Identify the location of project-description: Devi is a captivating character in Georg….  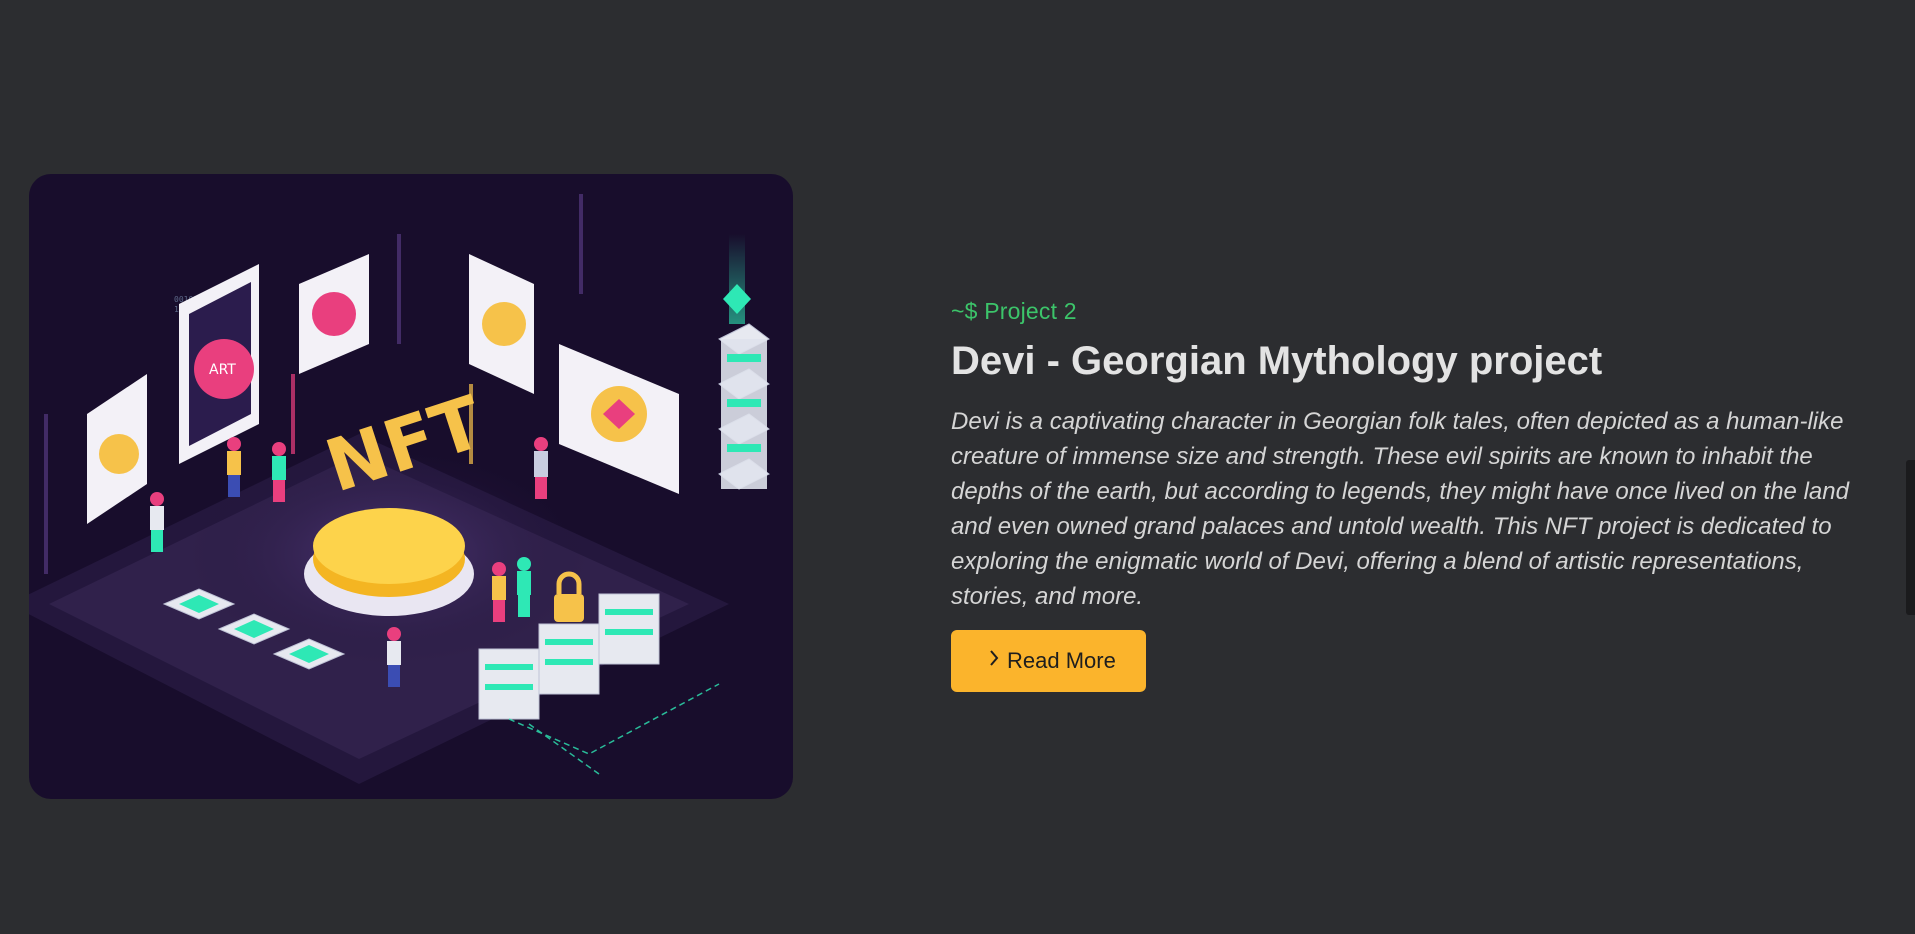
(1400, 509).